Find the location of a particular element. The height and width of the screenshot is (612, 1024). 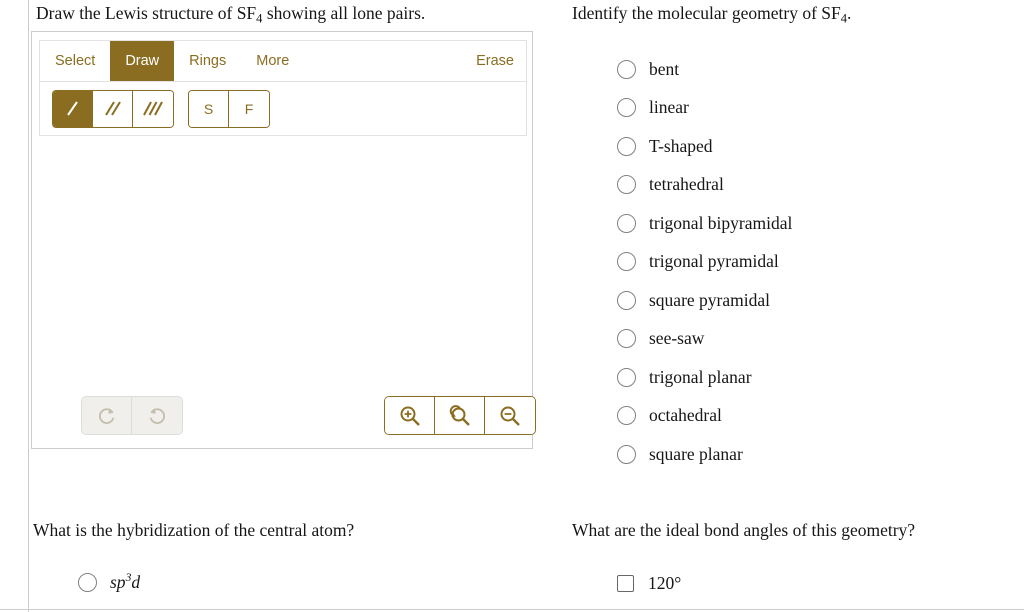

geometry-prompt-text-after: . is located at coordinates (849, 13).